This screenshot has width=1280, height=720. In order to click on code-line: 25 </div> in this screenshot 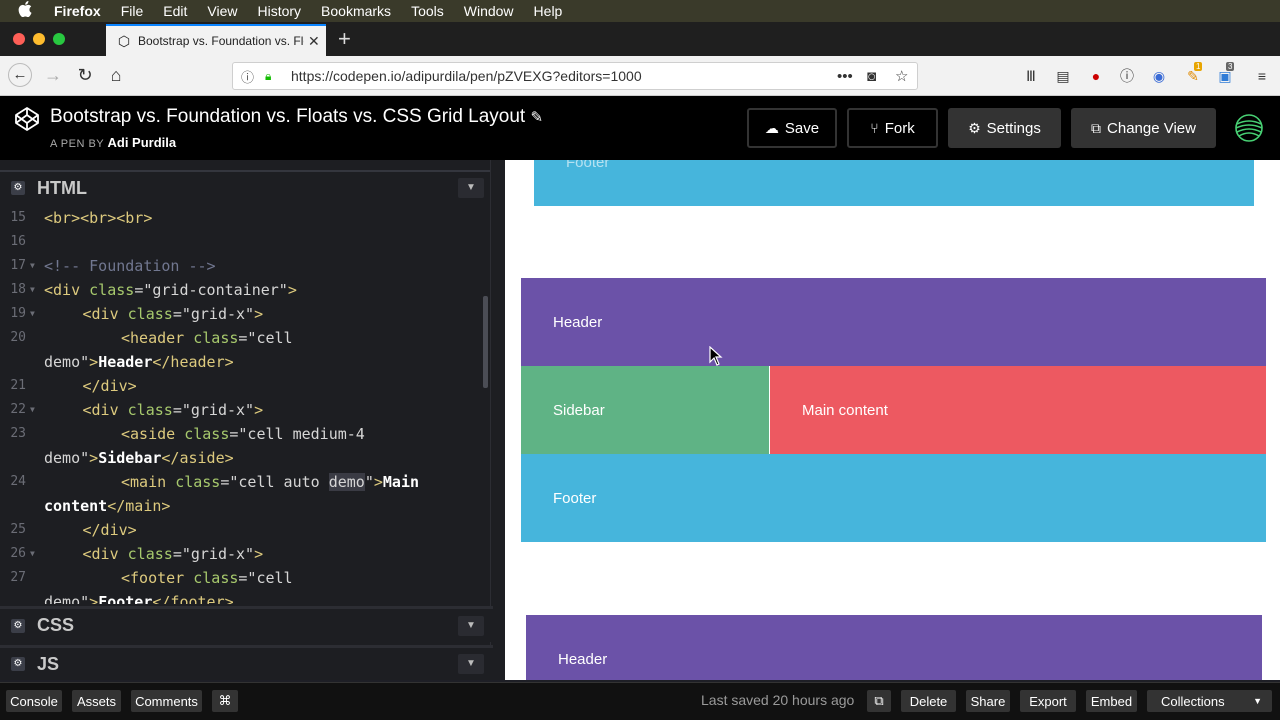, I will do `click(241, 530)`.